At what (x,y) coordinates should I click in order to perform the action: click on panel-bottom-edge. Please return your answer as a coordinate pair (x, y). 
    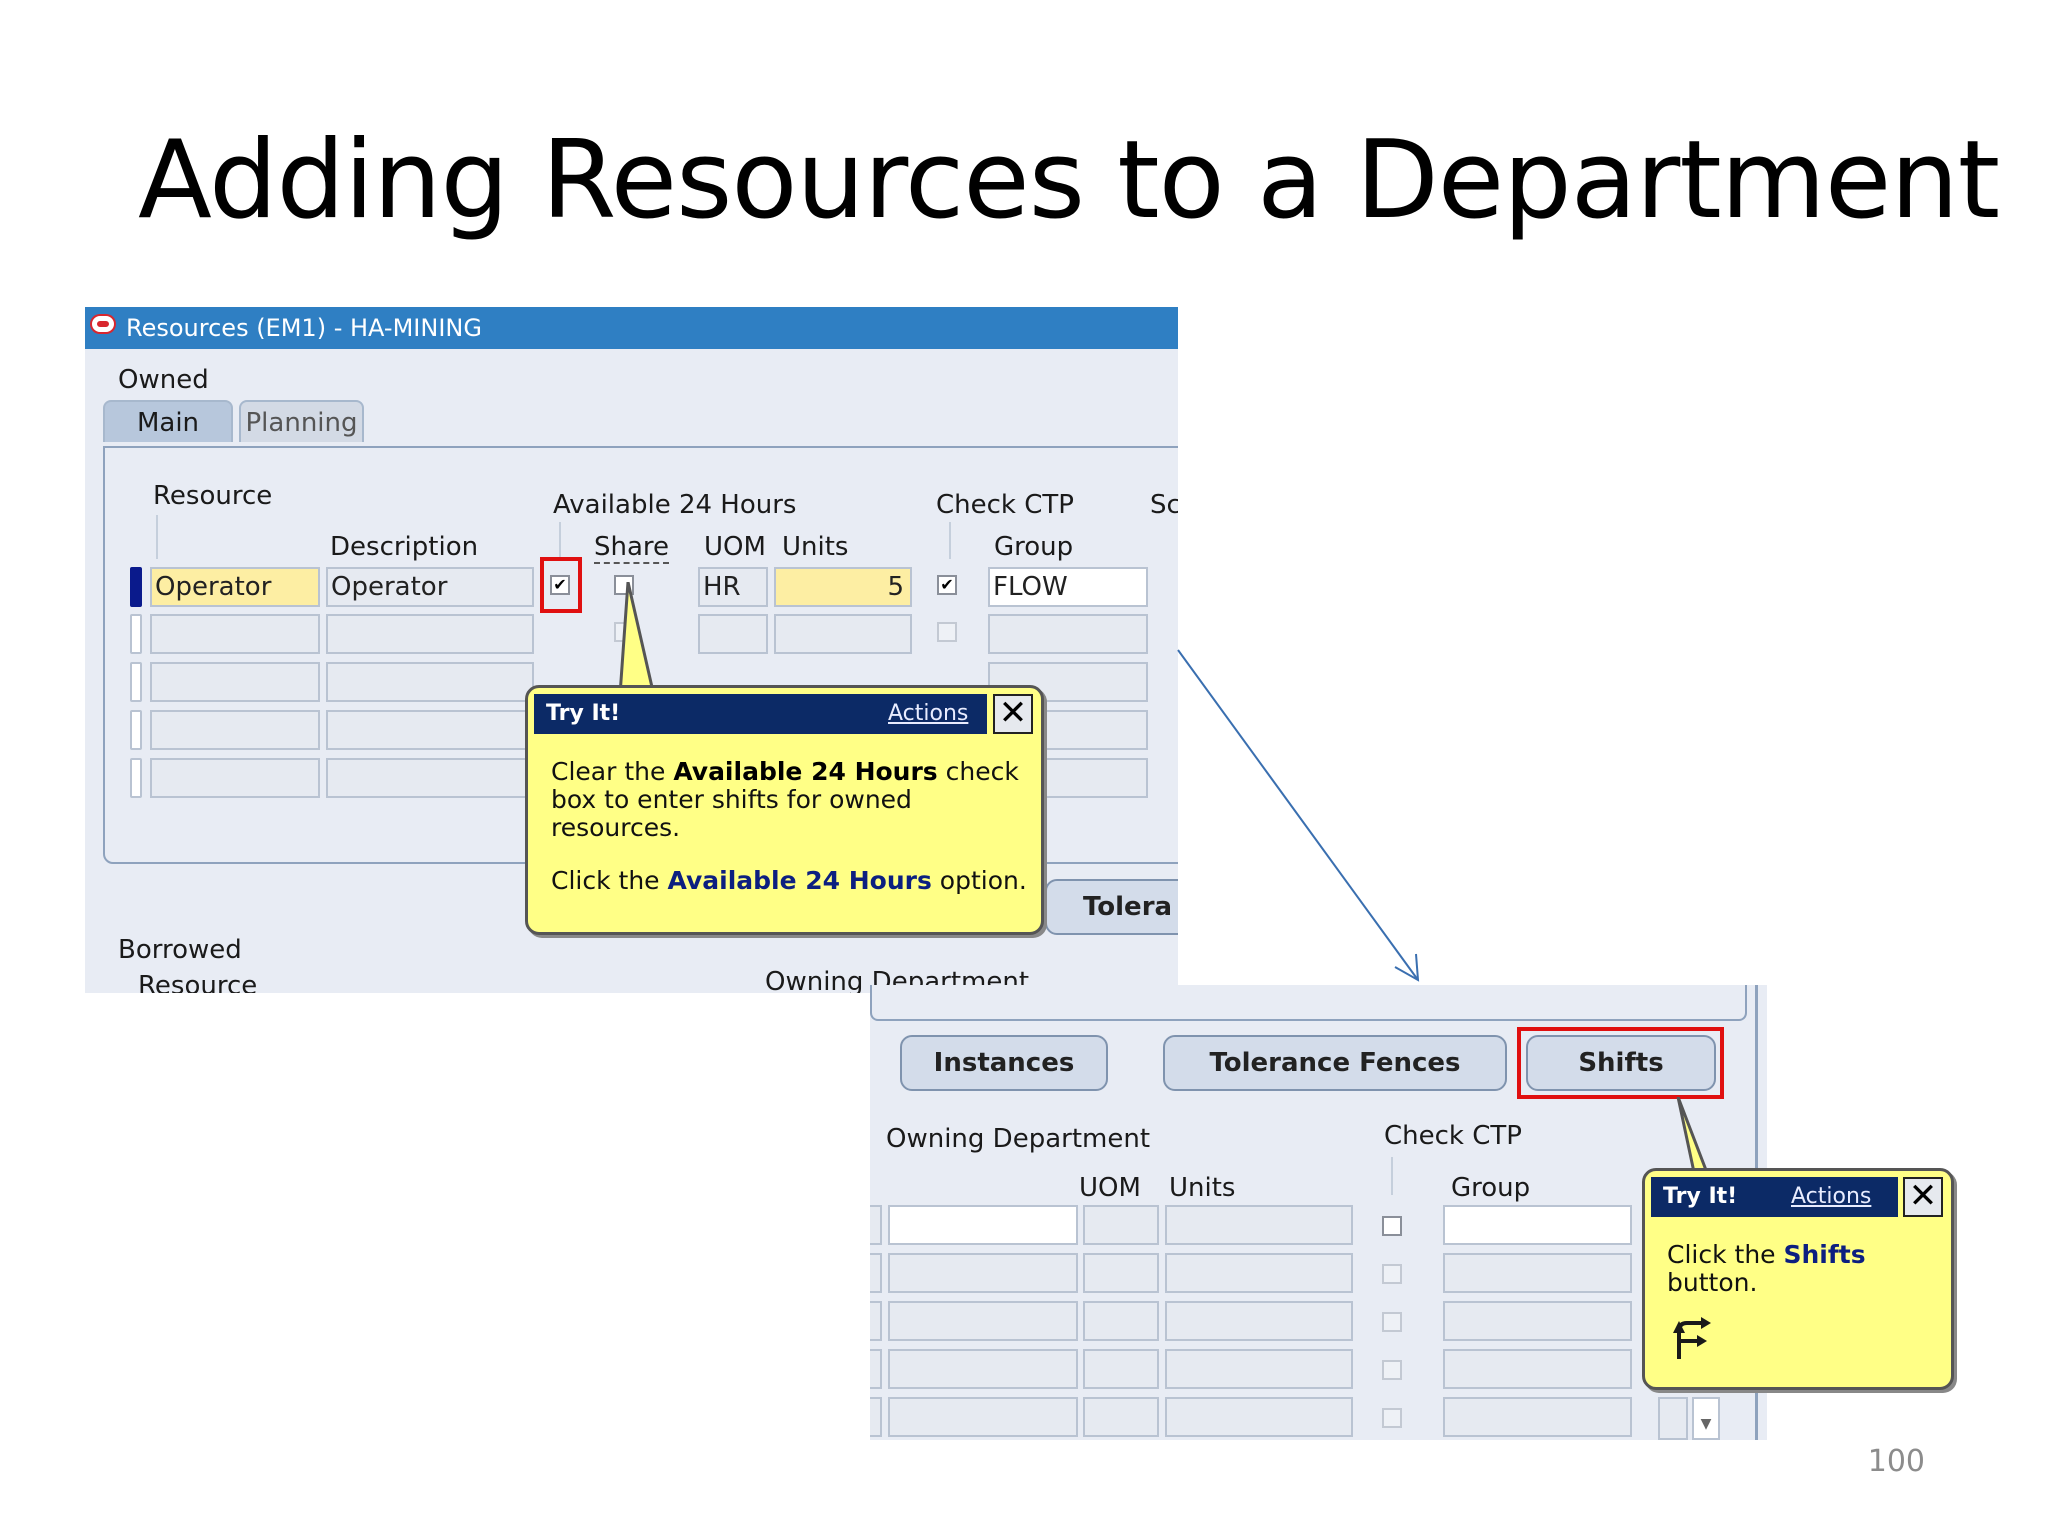
    Looking at the image, I should click on (1308, 1003).